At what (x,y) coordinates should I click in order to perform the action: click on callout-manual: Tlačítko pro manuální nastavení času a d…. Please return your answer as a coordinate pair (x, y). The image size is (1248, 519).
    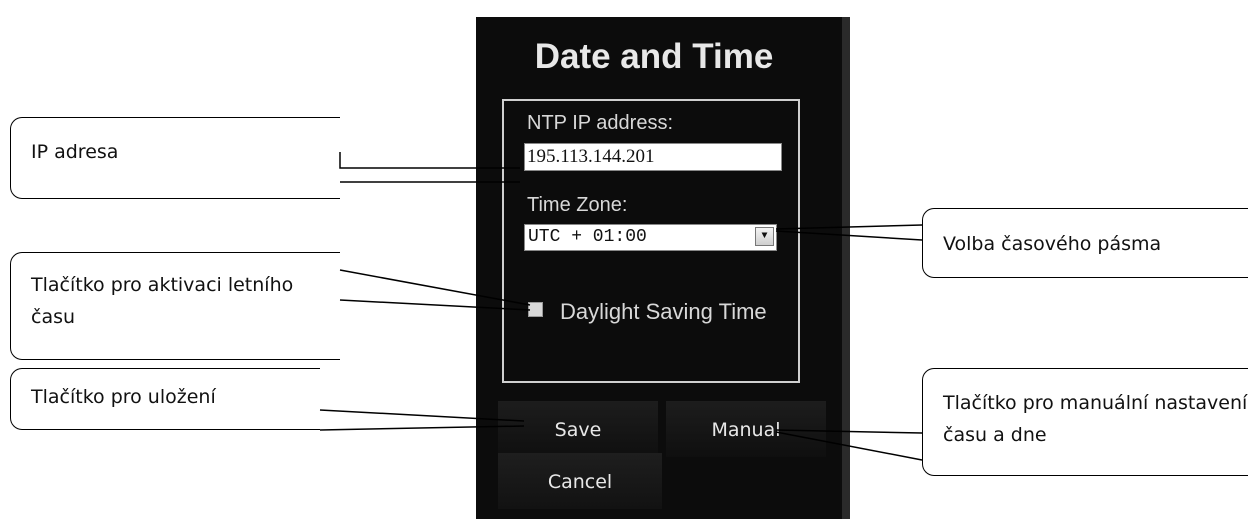
    Looking at the image, I should click on (1085, 422).